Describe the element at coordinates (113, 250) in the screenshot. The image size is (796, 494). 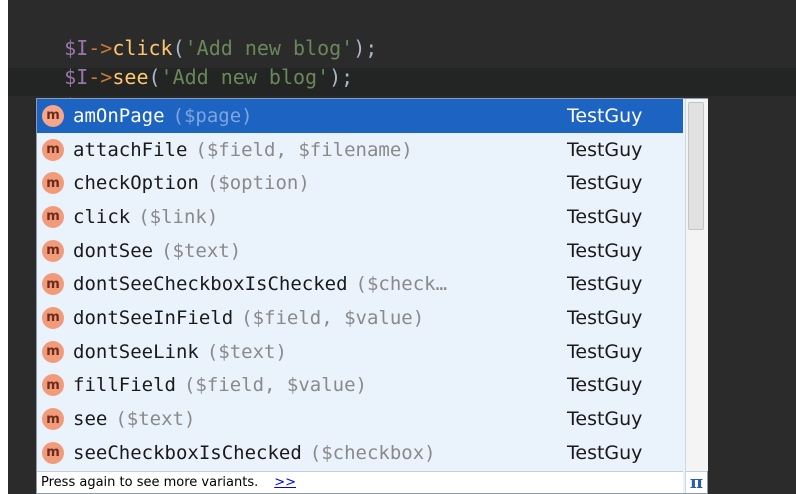
I see `method-name: dontSee` at that location.